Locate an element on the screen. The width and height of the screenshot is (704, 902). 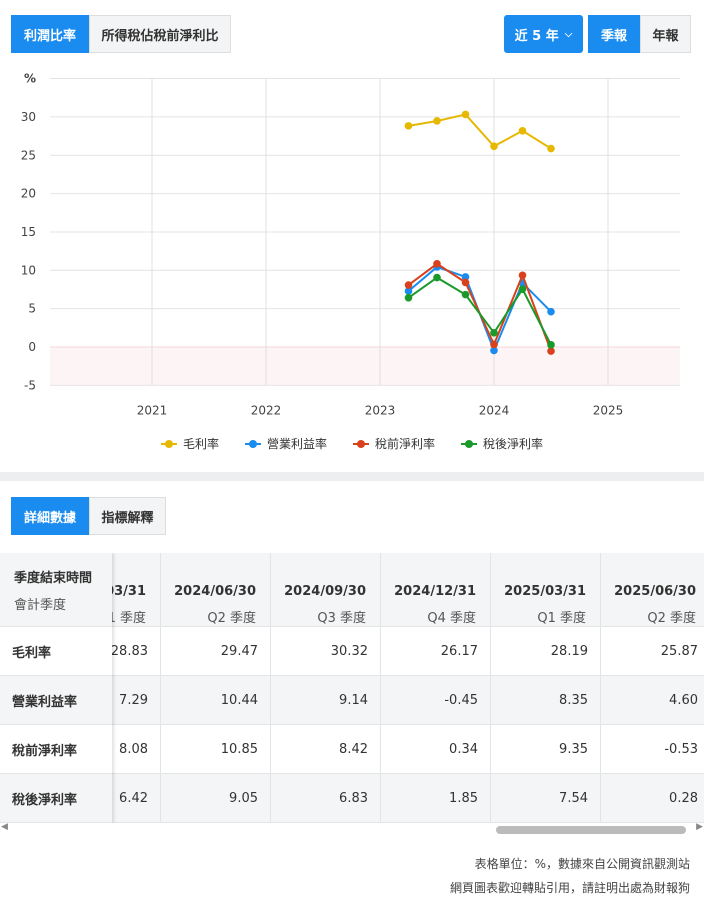
tab-profit-ratio: 利潤比率 is located at coordinates (50, 34).